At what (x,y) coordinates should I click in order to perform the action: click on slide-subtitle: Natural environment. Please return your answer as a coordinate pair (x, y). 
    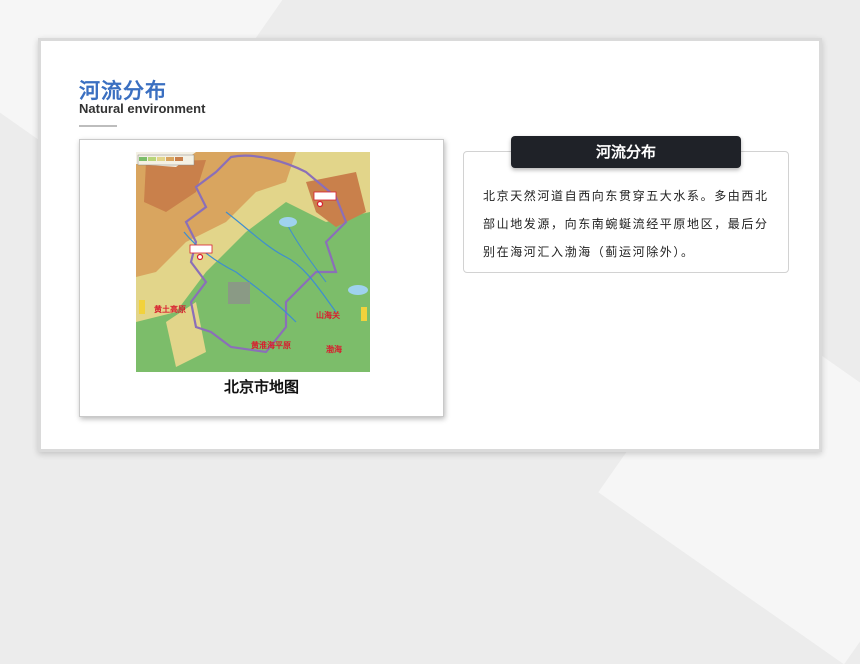
    Looking at the image, I should click on (142, 108).